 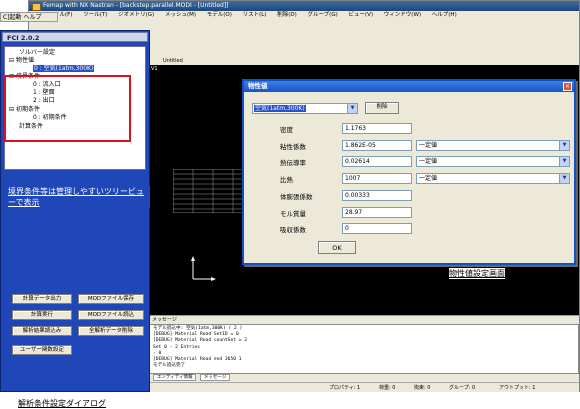 I want to click on mod-load-button: MODファイル読込, so click(x=111, y=315).